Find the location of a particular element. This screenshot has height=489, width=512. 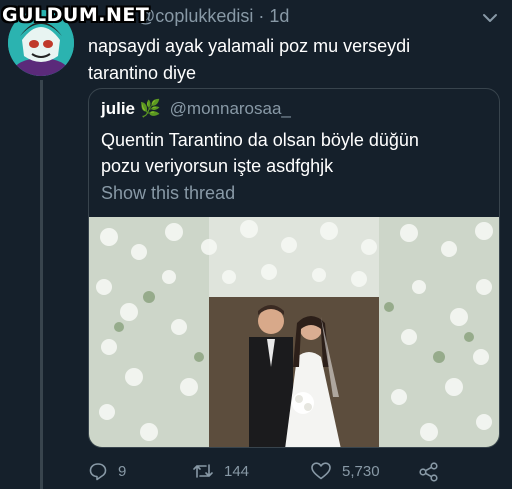

chevron-down-icon is located at coordinates (490, 18).